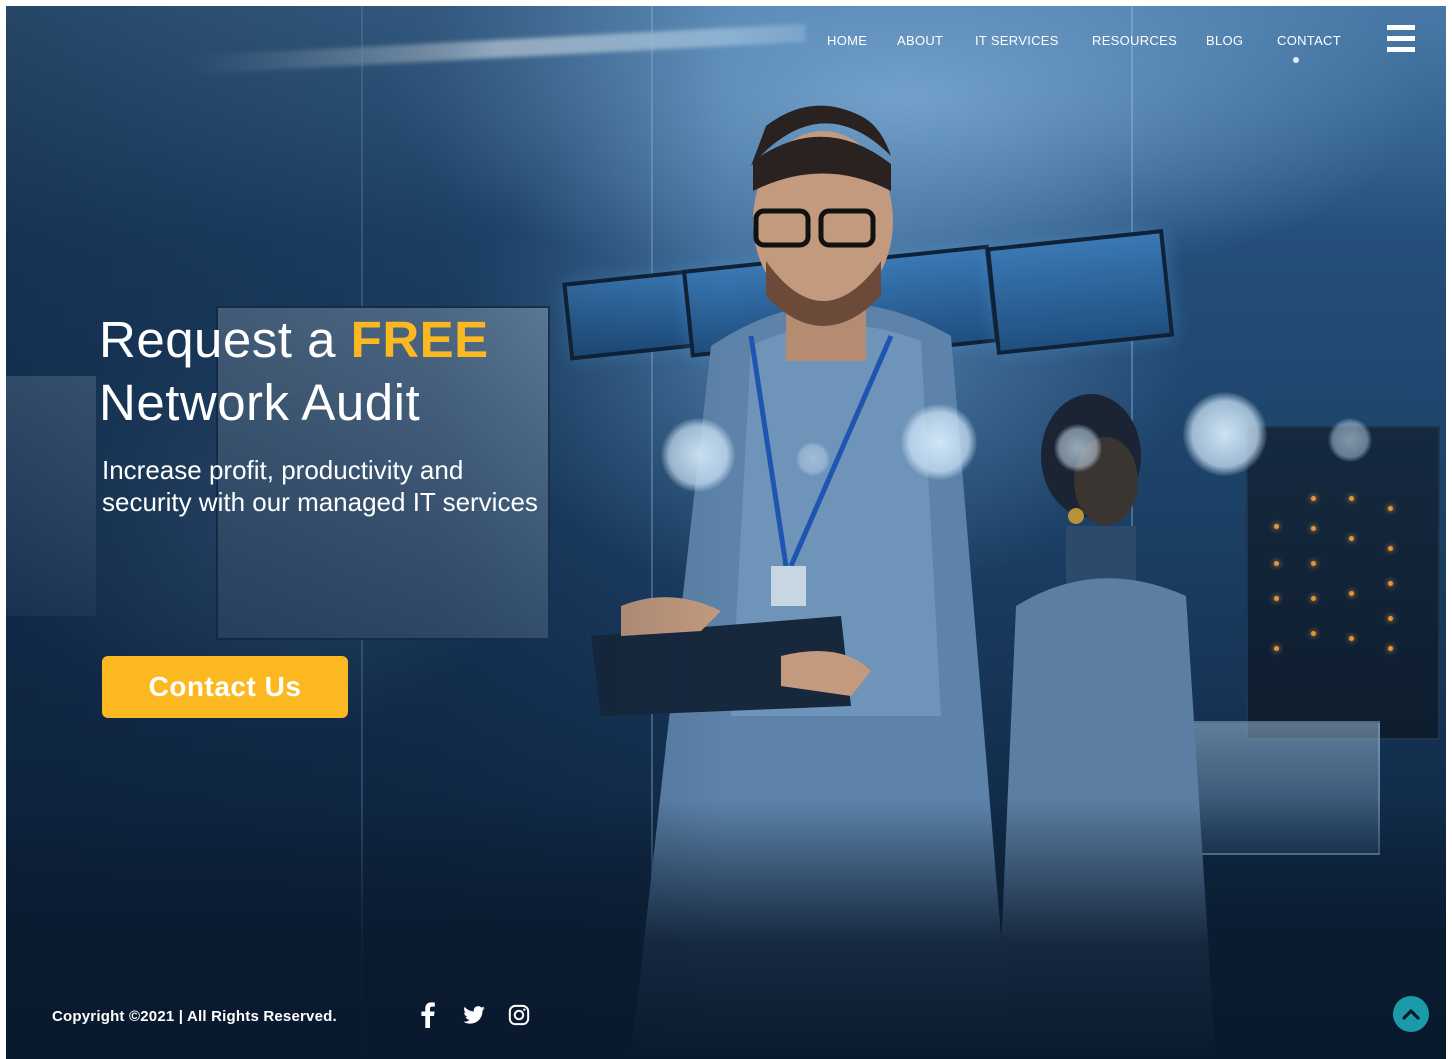  What do you see at coordinates (847, 40) in the screenshot?
I see `nav-home: HOME` at bounding box center [847, 40].